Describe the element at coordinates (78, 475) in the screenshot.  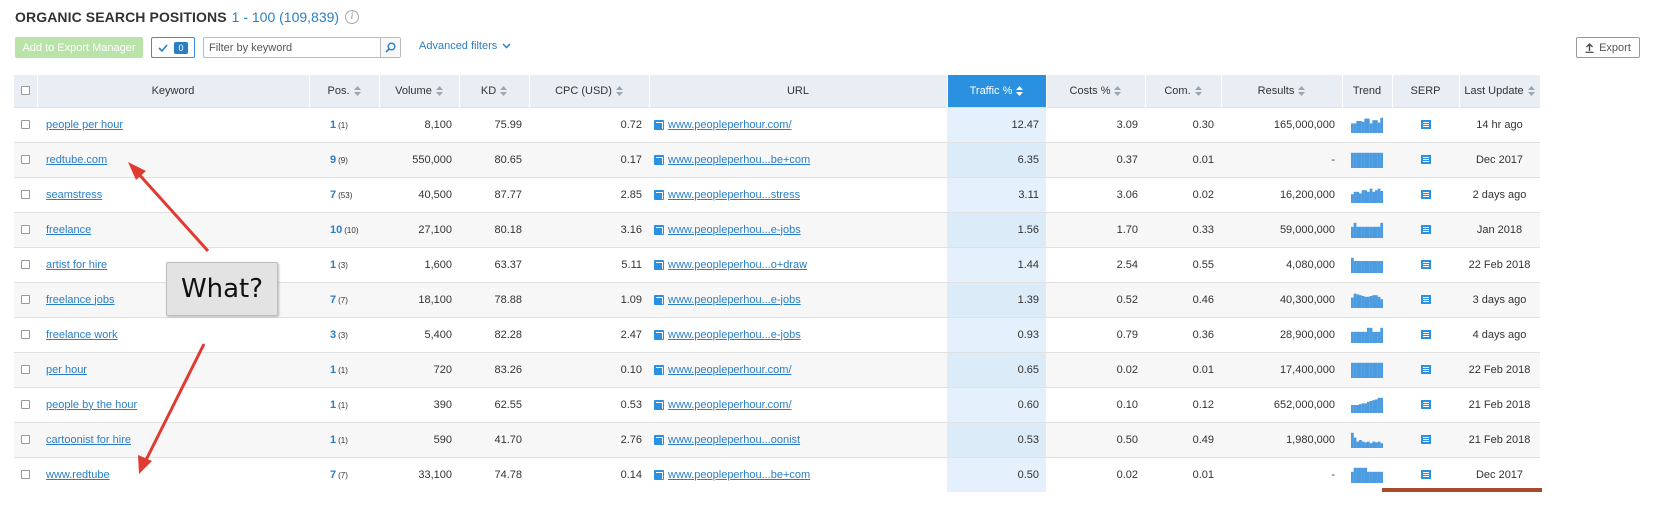
I see `keyword-link: www.redtube` at that location.